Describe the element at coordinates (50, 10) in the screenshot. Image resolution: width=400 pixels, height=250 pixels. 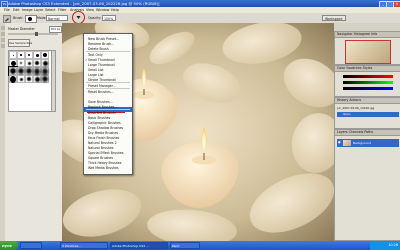
I see `menu-select: Select` at that location.